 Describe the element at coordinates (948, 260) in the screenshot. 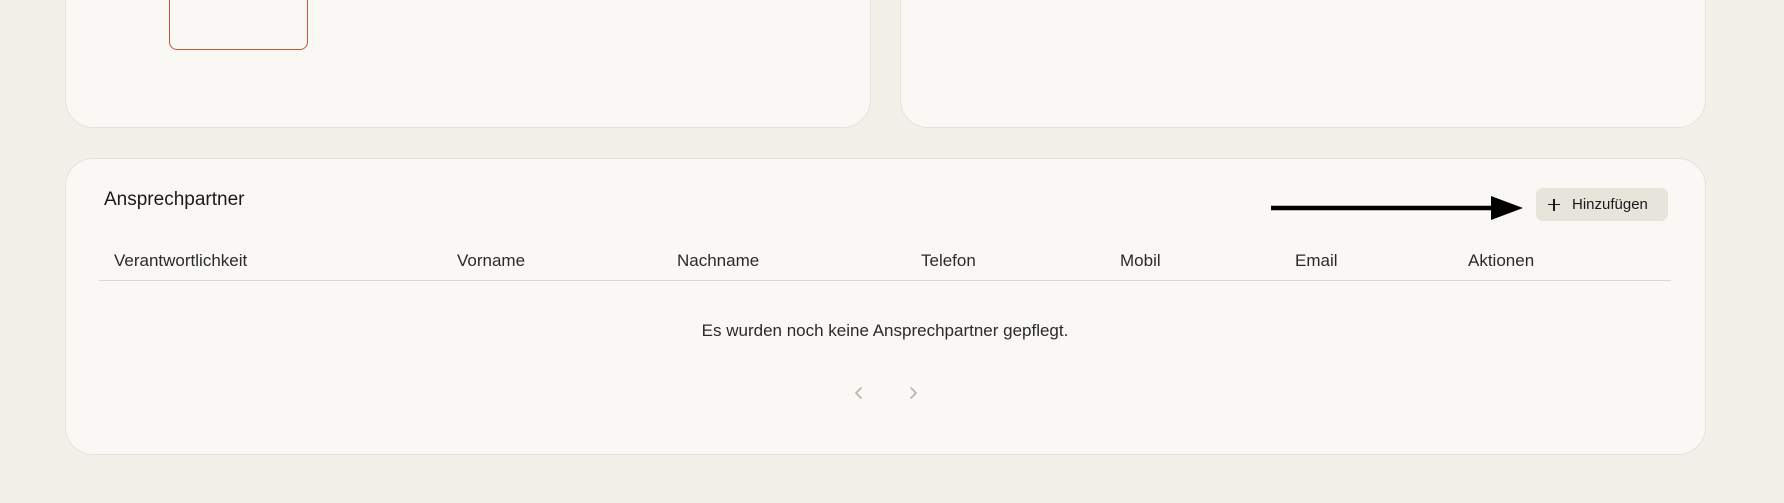

I see `column-header-phone: Telefon` at that location.